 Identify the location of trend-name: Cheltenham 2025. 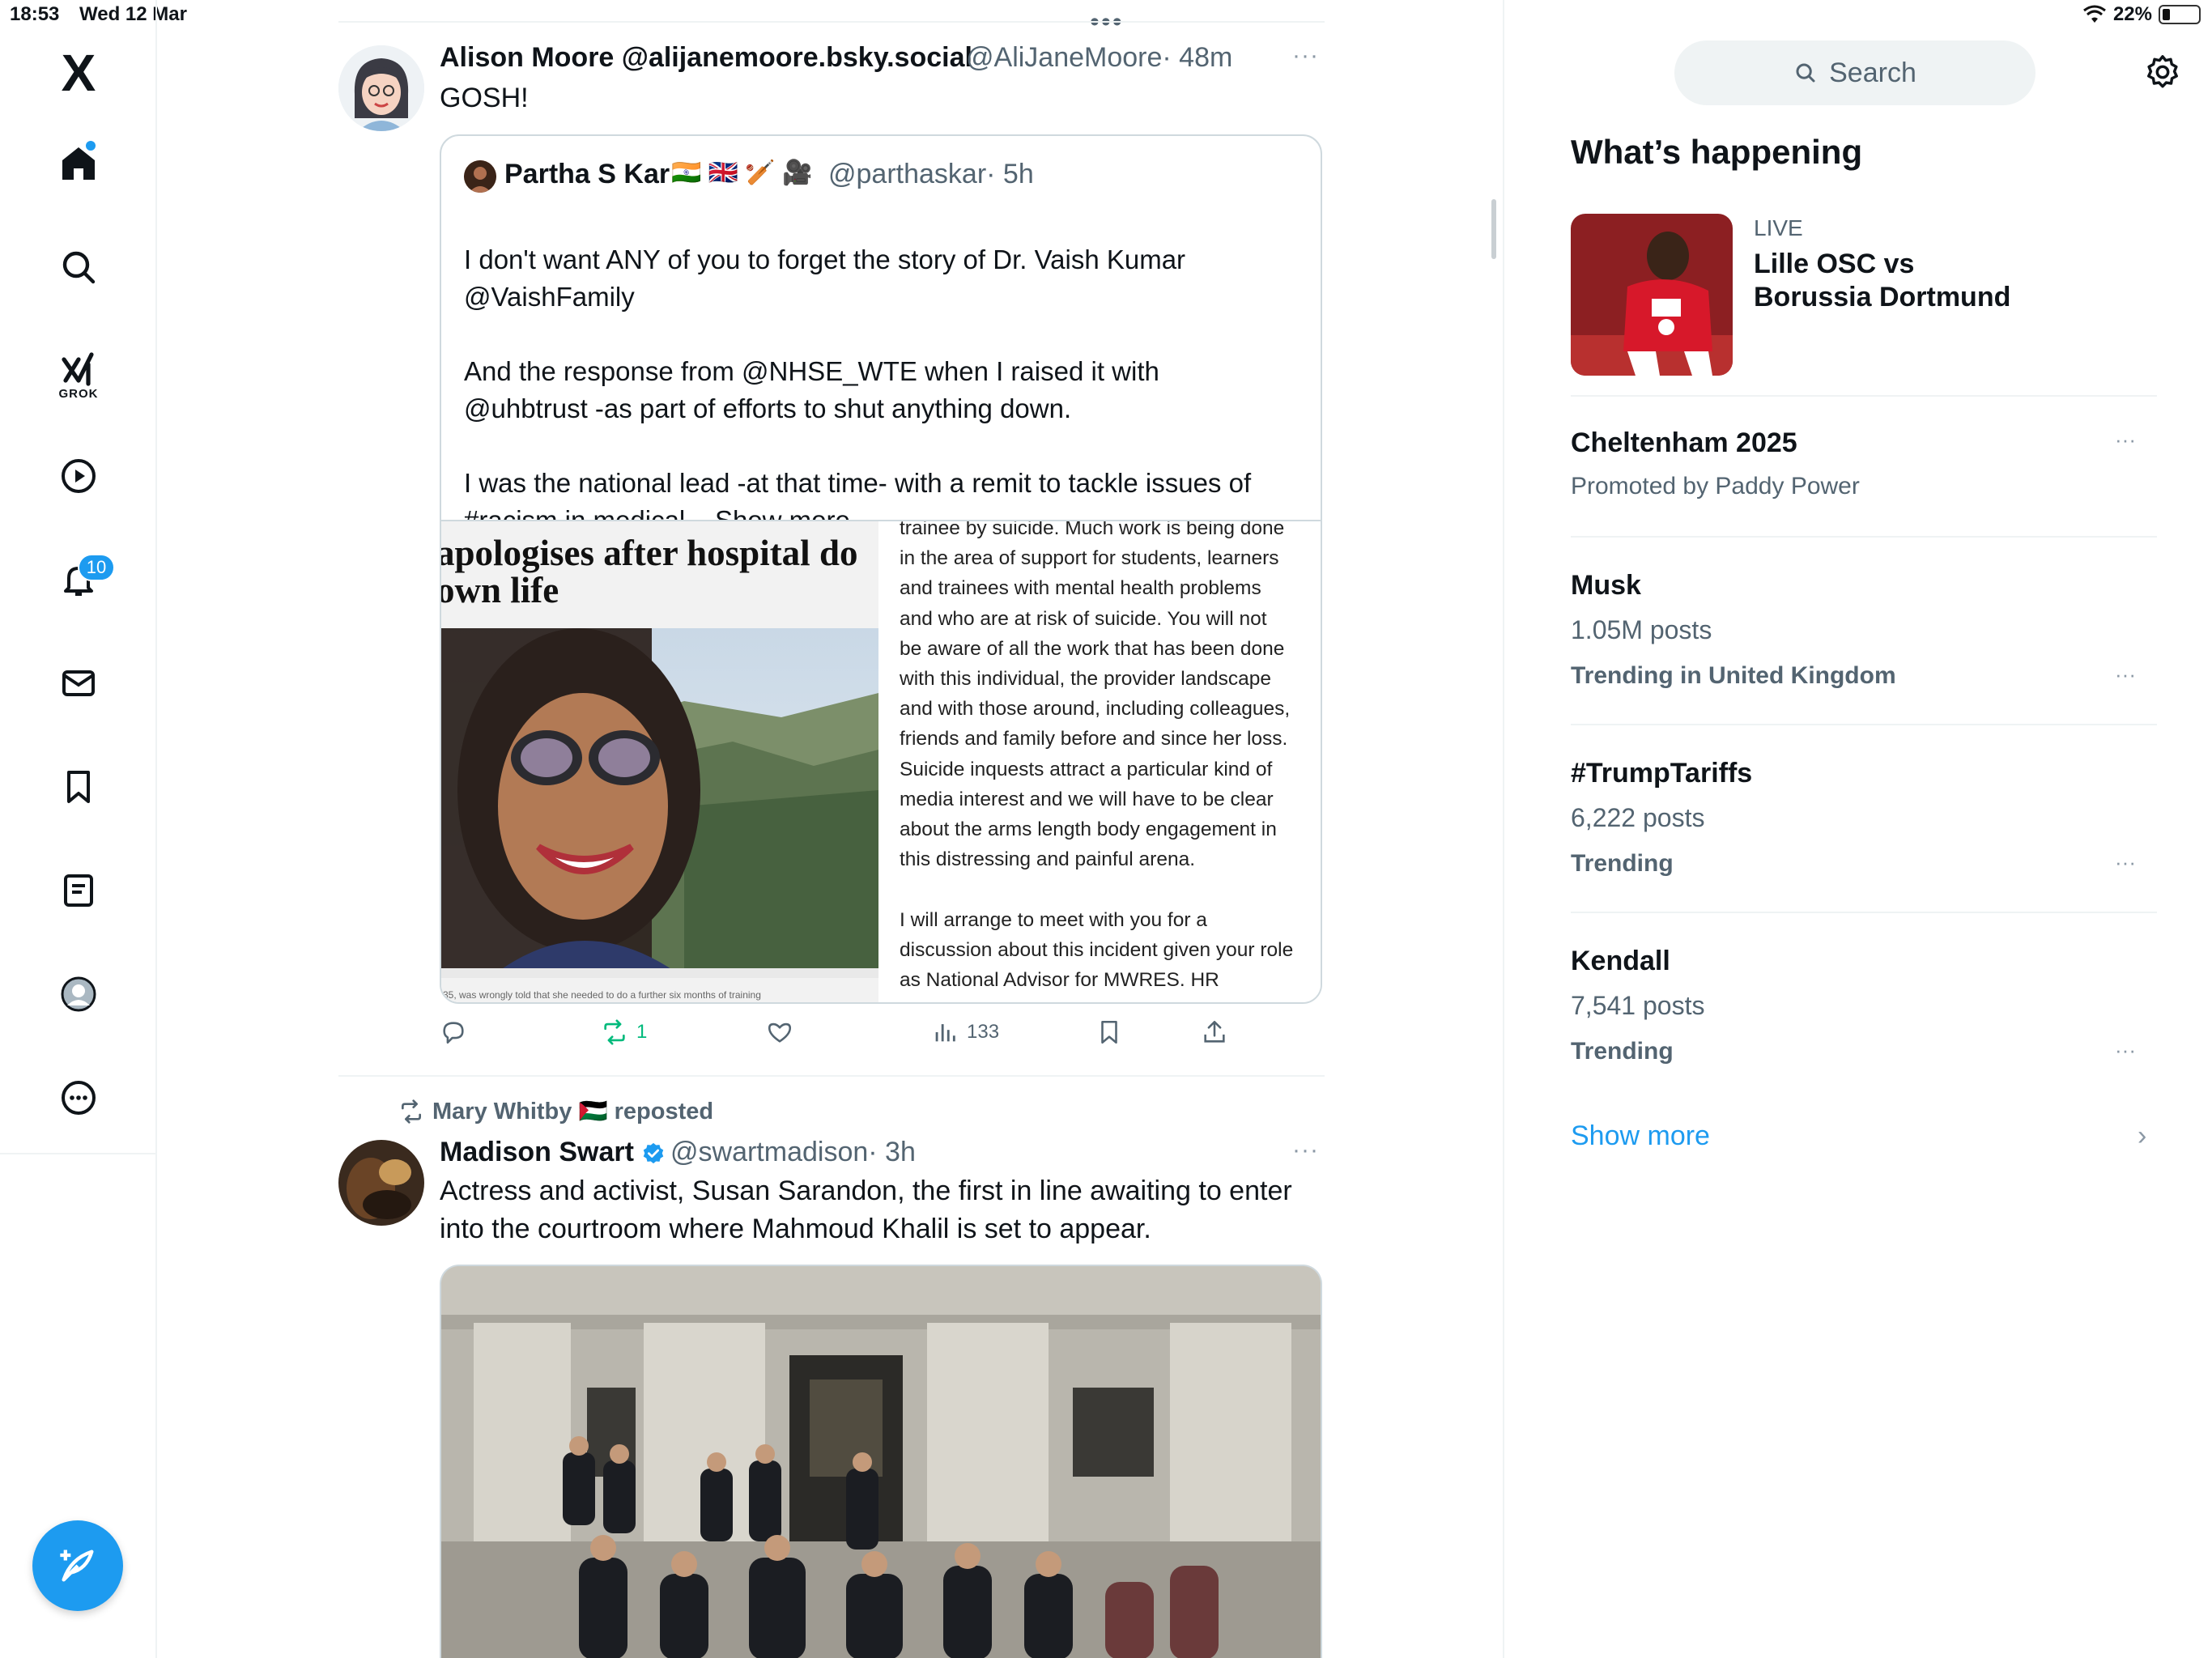
(1684, 443).